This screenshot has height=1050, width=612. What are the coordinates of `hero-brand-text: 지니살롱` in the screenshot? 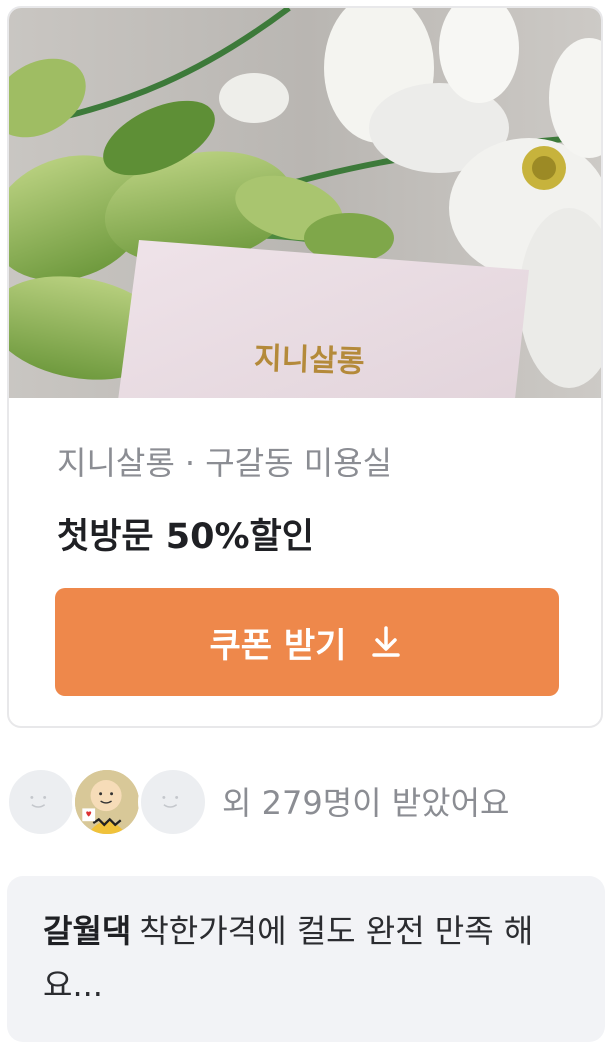 It's located at (310, 360).